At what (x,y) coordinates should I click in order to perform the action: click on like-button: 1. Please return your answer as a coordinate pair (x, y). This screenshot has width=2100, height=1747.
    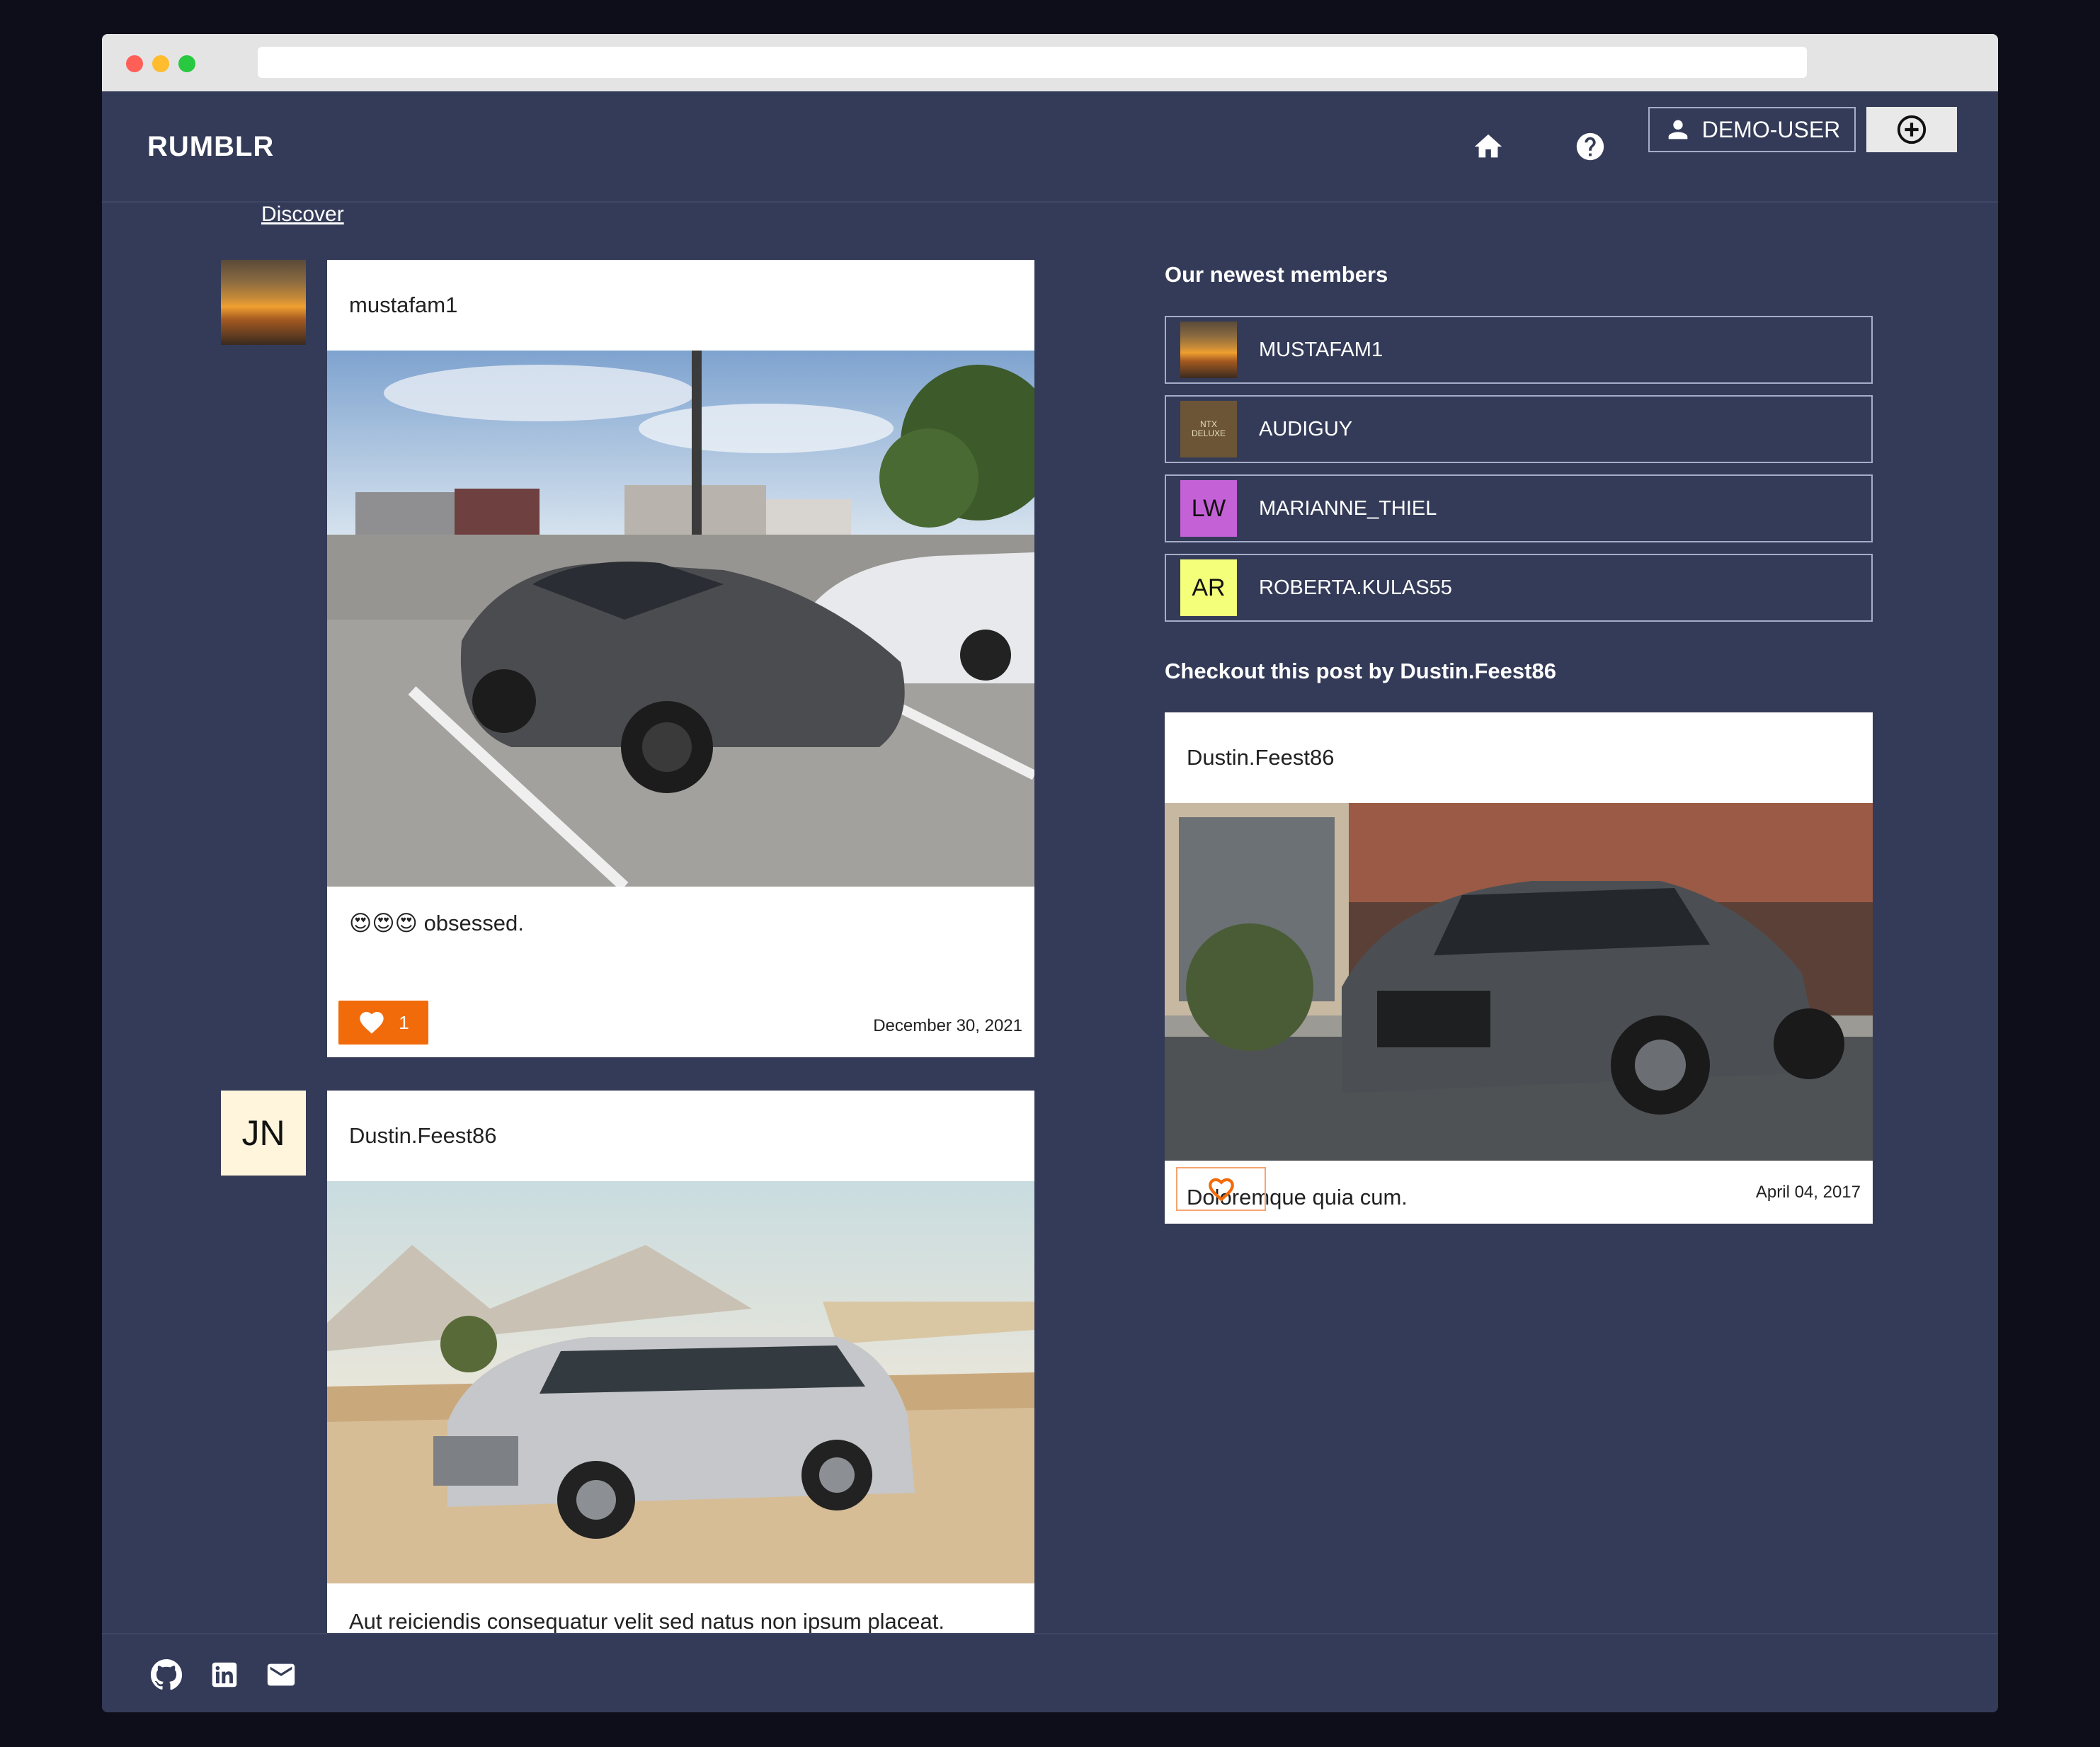
    Looking at the image, I should click on (383, 1023).